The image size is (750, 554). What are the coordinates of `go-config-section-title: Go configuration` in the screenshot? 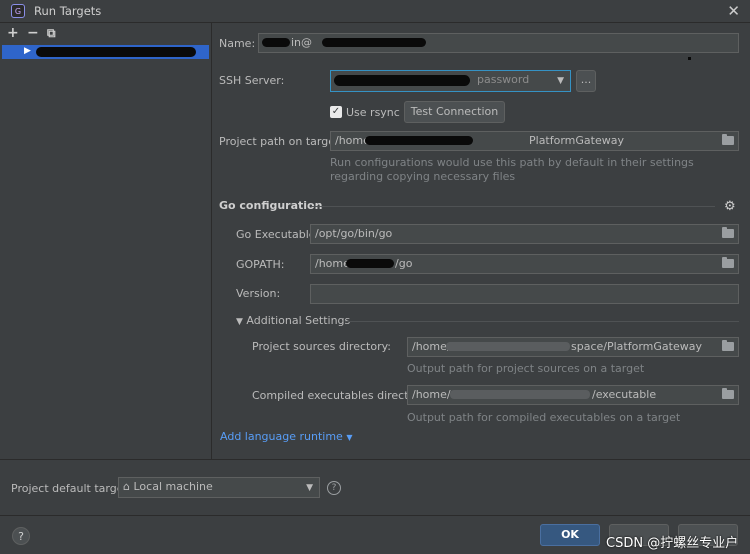 It's located at (271, 205).